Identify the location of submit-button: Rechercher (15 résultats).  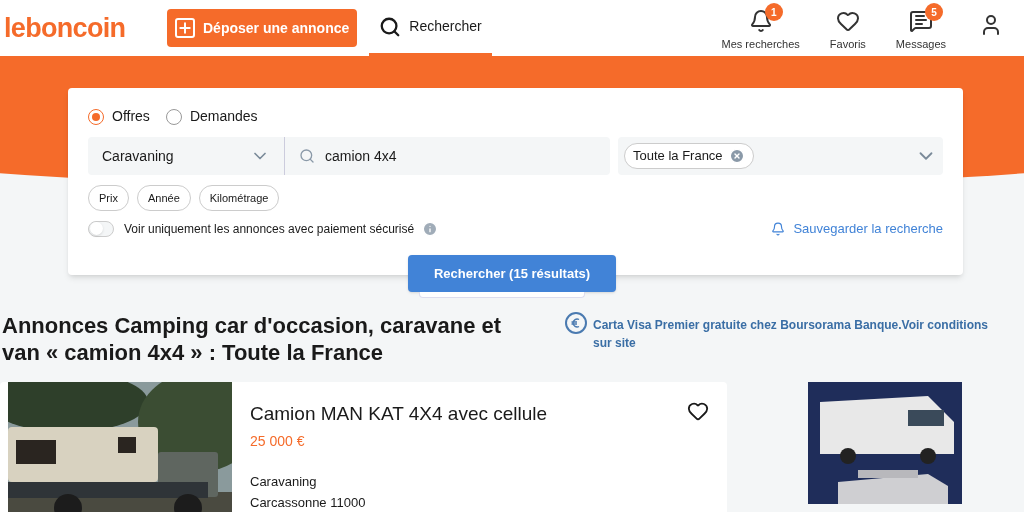
(512, 273).